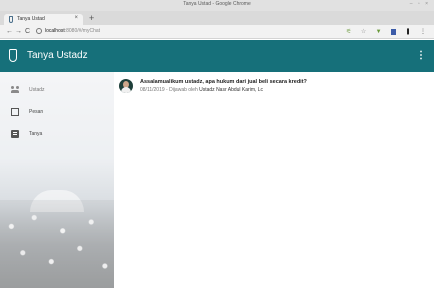 This screenshot has width=434, height=288. I want to click on browser-toolbar: ← → C localhost:8080/#/myChat ⚟ ☆ ▼ ❚ ⋮, so click(217, 32).